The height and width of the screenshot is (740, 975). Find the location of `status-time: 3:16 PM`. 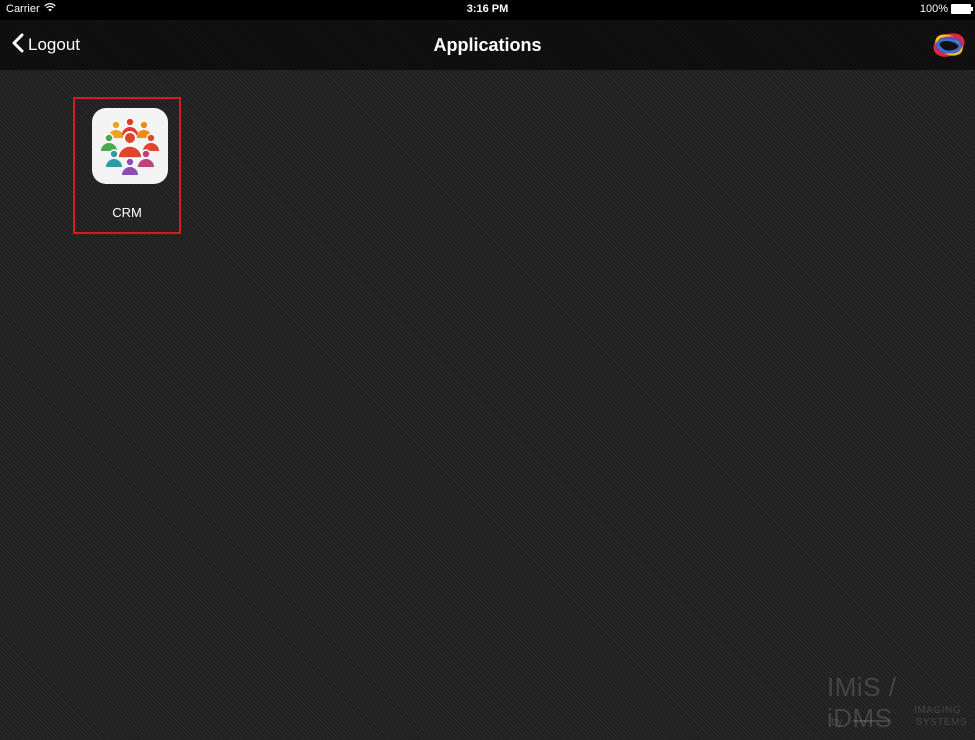

status-time: 3:16 PM is located at coordinates (487, 9).